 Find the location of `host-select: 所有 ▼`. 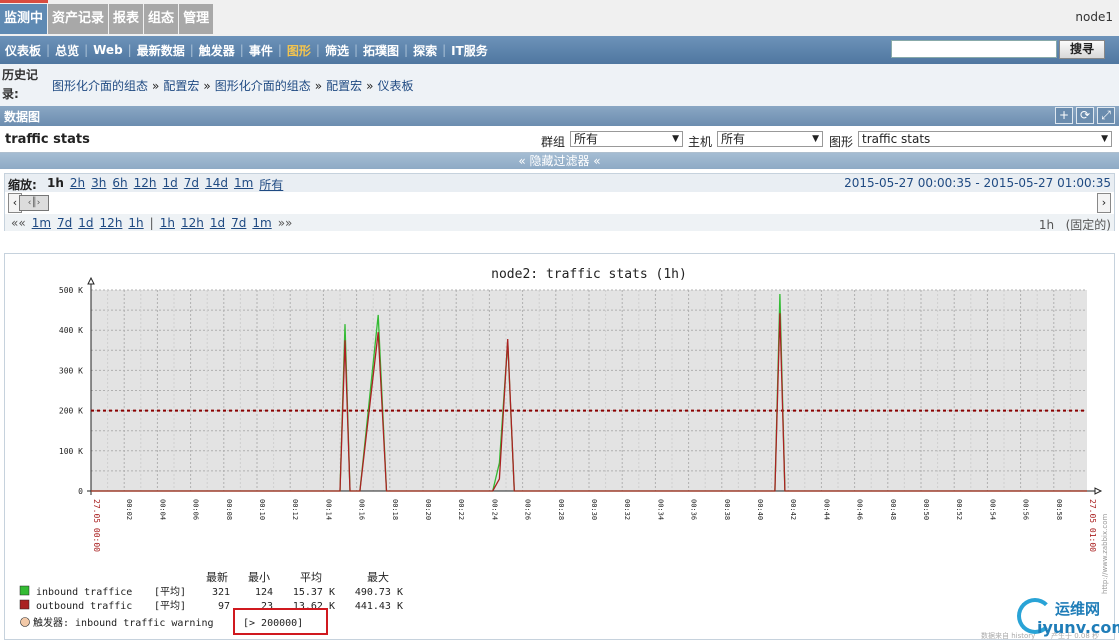

host-select: 所有 ▼ is located at coordinates (770, 139).